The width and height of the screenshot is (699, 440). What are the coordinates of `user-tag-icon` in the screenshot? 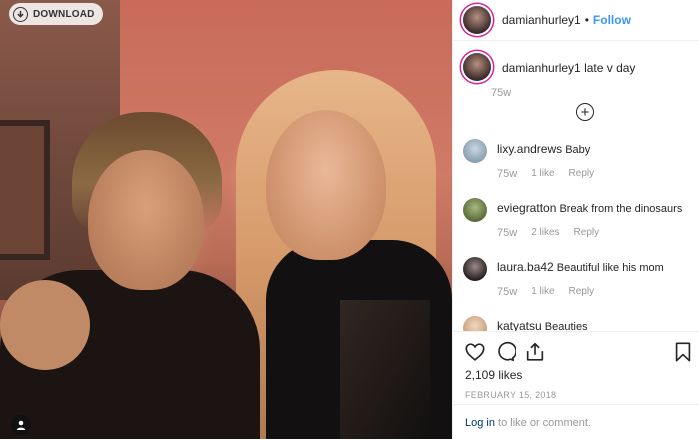 It's located at (21, 425).